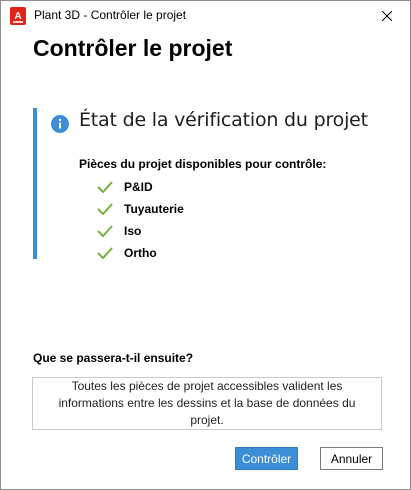  I want to click on list-item: Tuyauterie, so click(140, 209).